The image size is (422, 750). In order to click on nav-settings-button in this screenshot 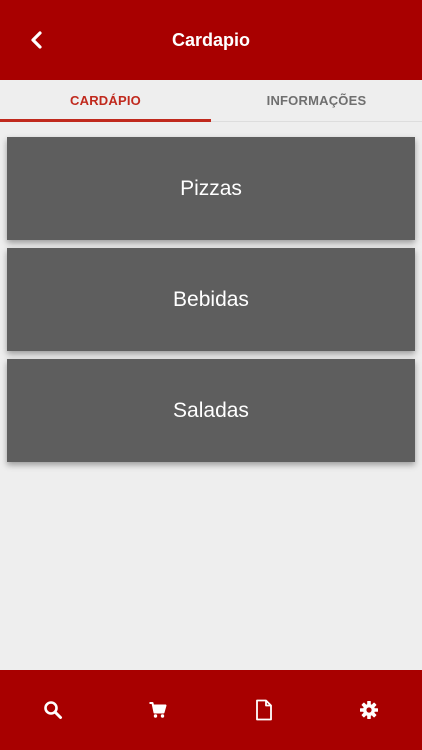, I will do `click(369, 710)`.